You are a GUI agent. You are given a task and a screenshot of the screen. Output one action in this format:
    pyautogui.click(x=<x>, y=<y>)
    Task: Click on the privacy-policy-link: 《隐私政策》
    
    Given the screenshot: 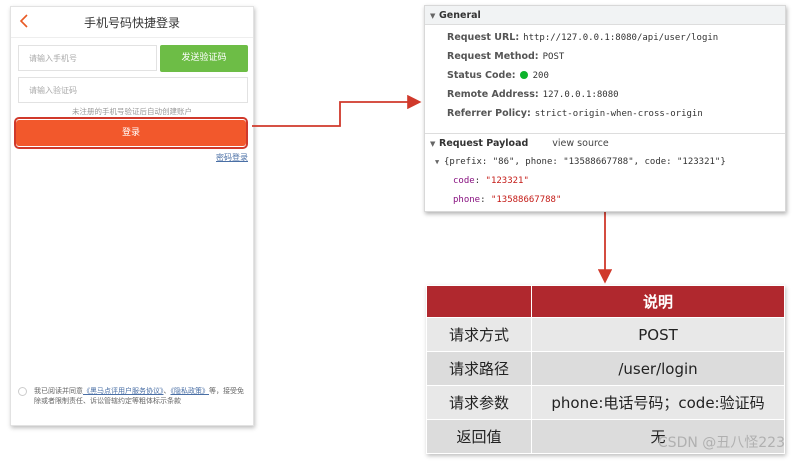 What is the action you would take?
    pyautogui.click(x=190, y=391)
    